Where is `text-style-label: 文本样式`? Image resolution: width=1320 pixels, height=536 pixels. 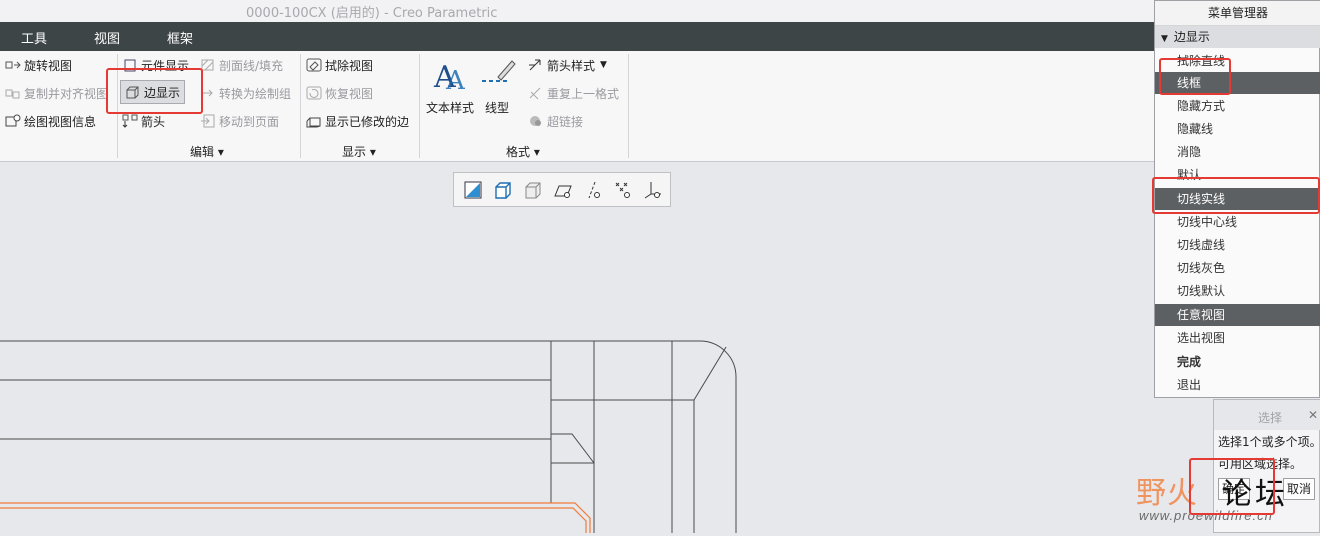
text-style-label: 文本样式 is located at coordinates (450, 108).